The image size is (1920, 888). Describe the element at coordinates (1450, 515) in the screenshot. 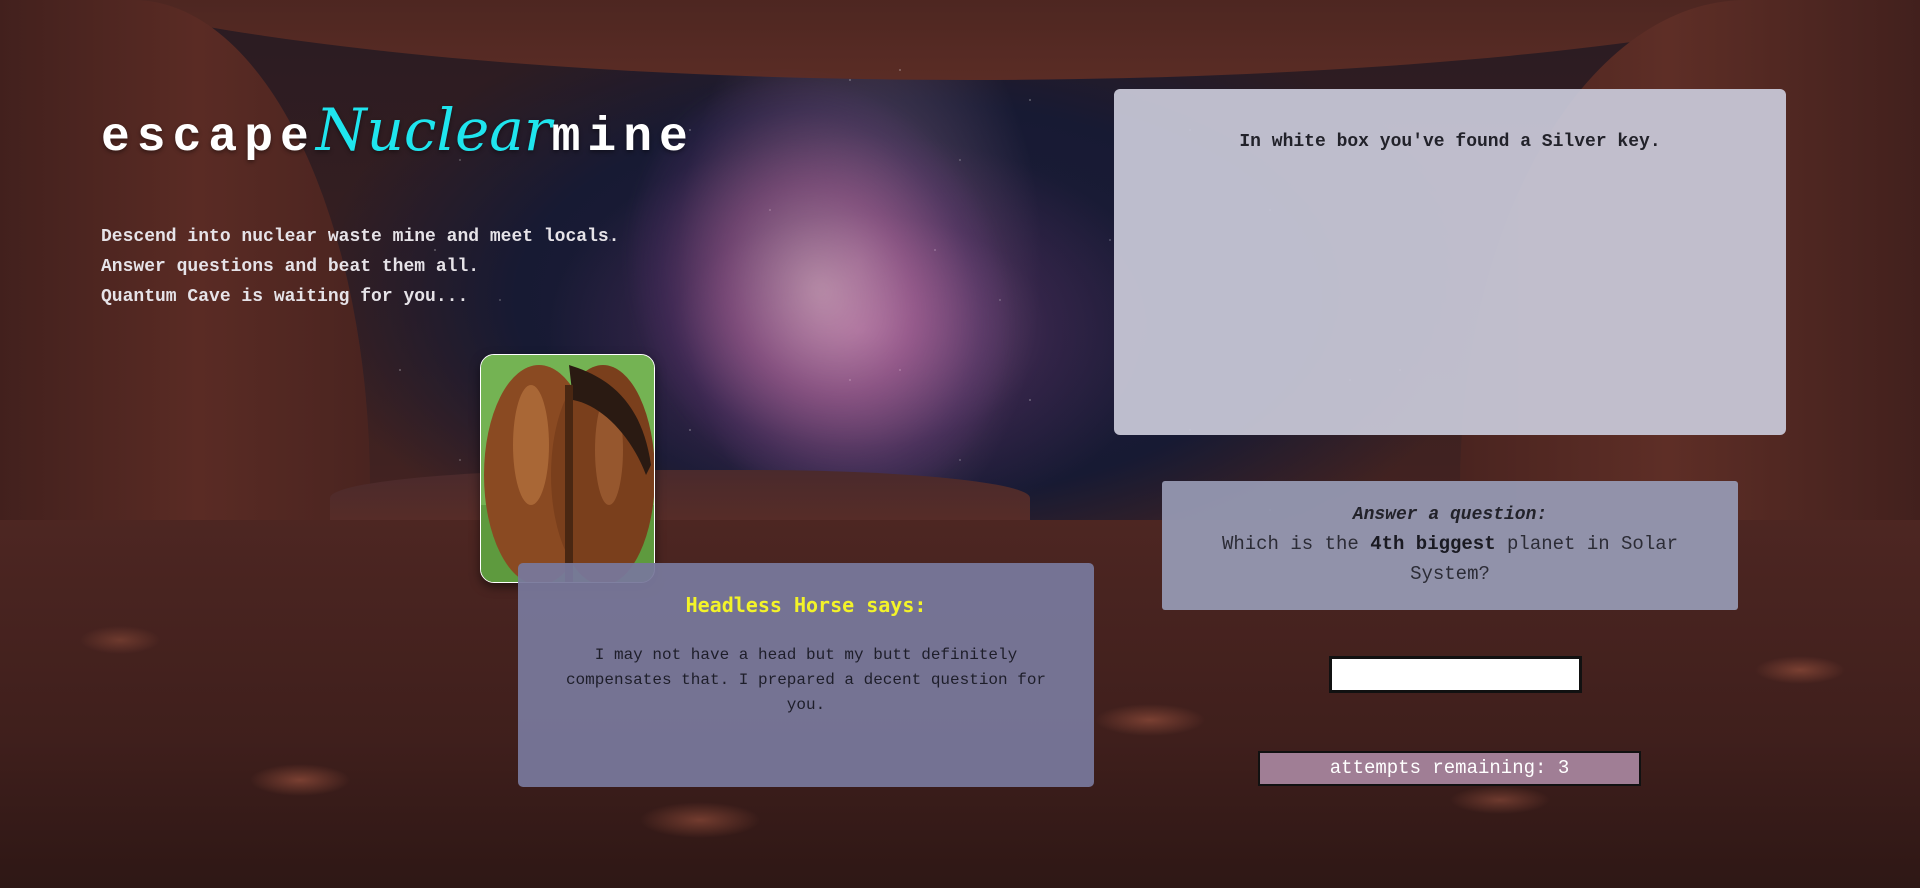

I see `question-heading: Answer a question:` at that location.